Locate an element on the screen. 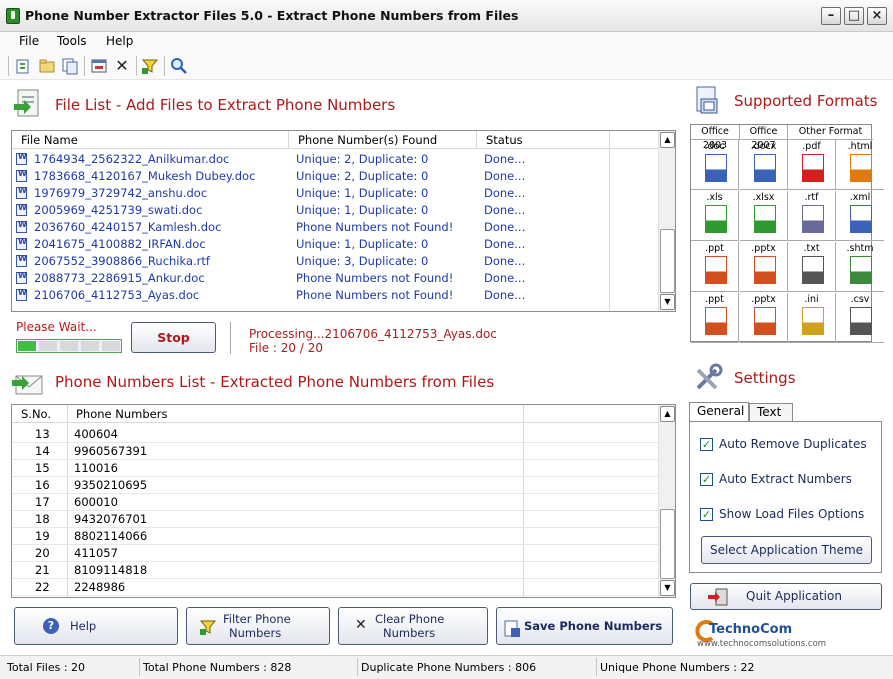 This screenshot has width=893, height=679. auto-extract-numbers-checkbox: ✓ is located at coordinates (706, 479).